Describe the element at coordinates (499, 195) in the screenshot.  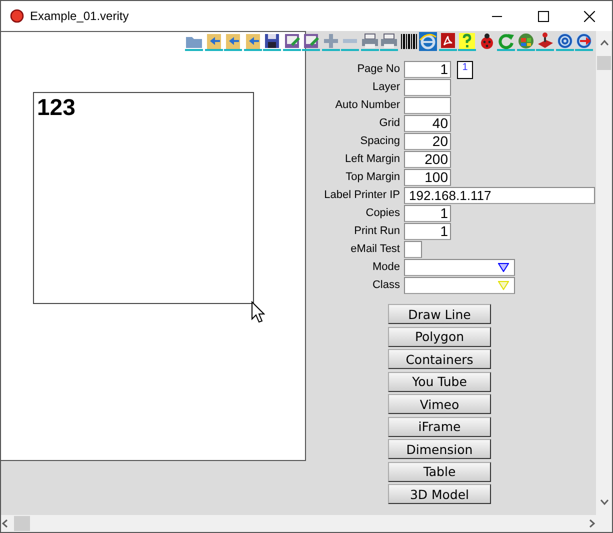
I see `text-field: 192.168.1.117` at that location.